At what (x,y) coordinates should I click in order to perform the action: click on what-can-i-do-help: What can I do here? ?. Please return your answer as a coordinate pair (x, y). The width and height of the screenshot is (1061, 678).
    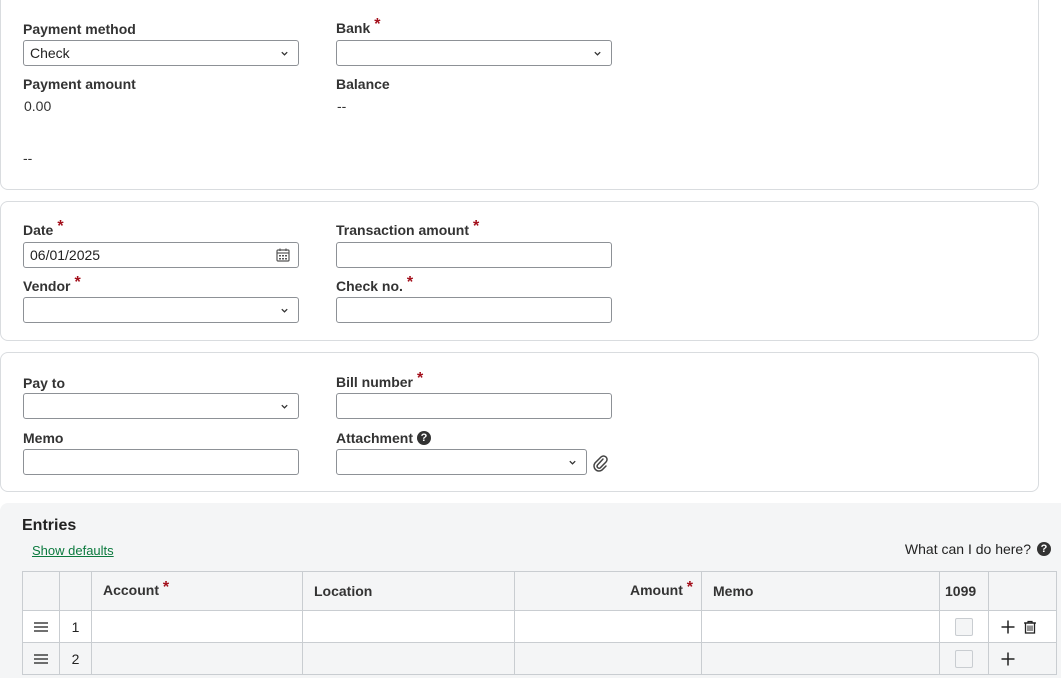
    Looking at the image, I should click on (978, 549).